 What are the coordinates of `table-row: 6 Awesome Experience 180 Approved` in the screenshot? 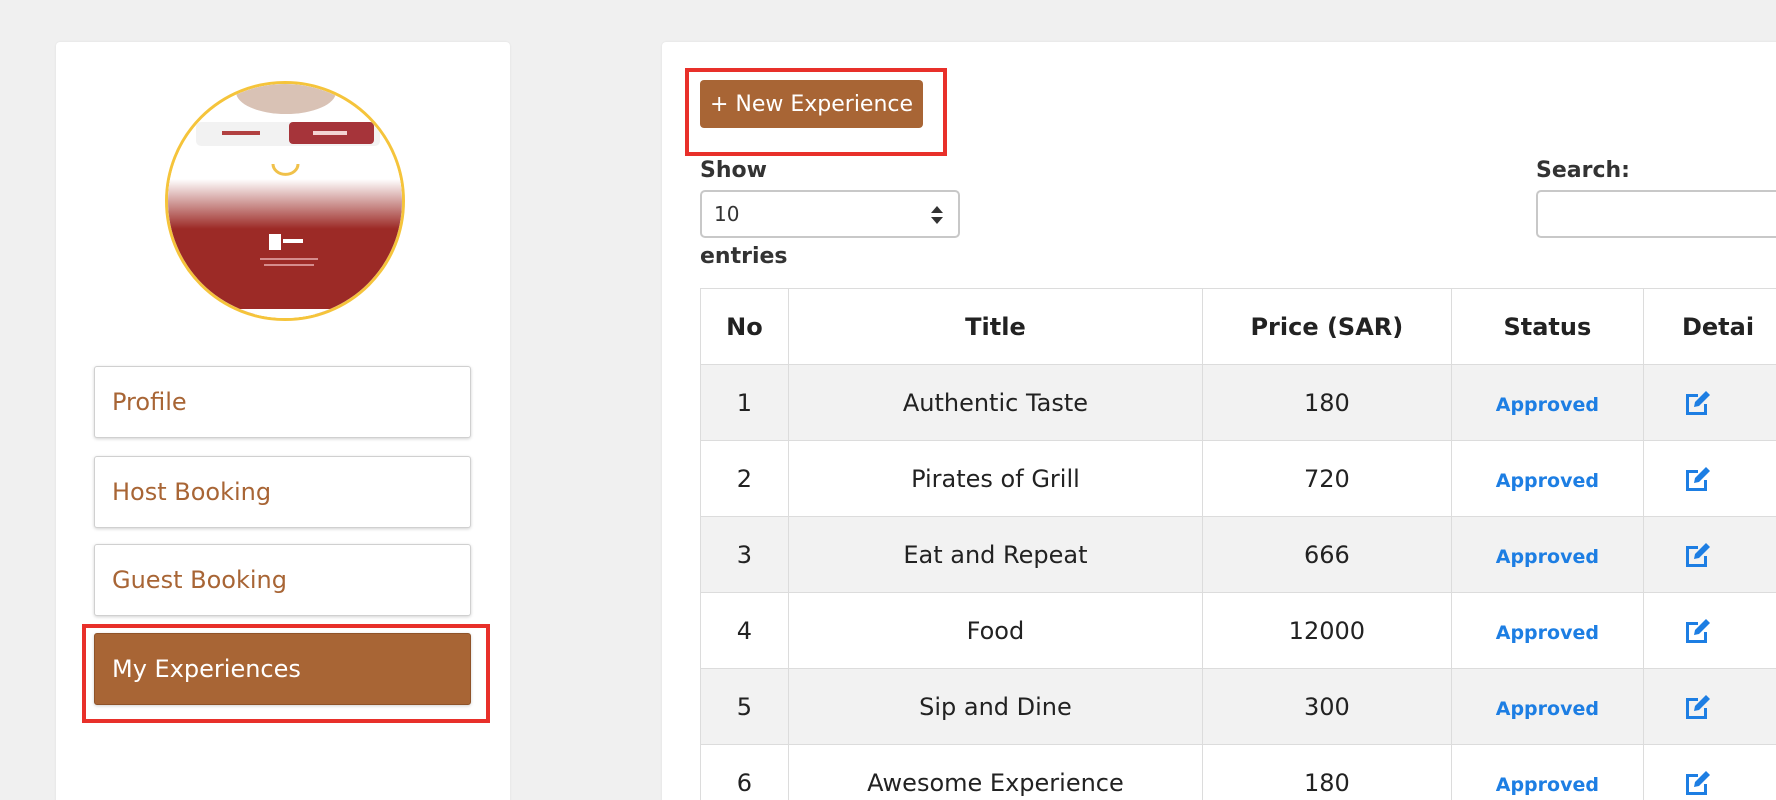 It's located at (1238, 772).